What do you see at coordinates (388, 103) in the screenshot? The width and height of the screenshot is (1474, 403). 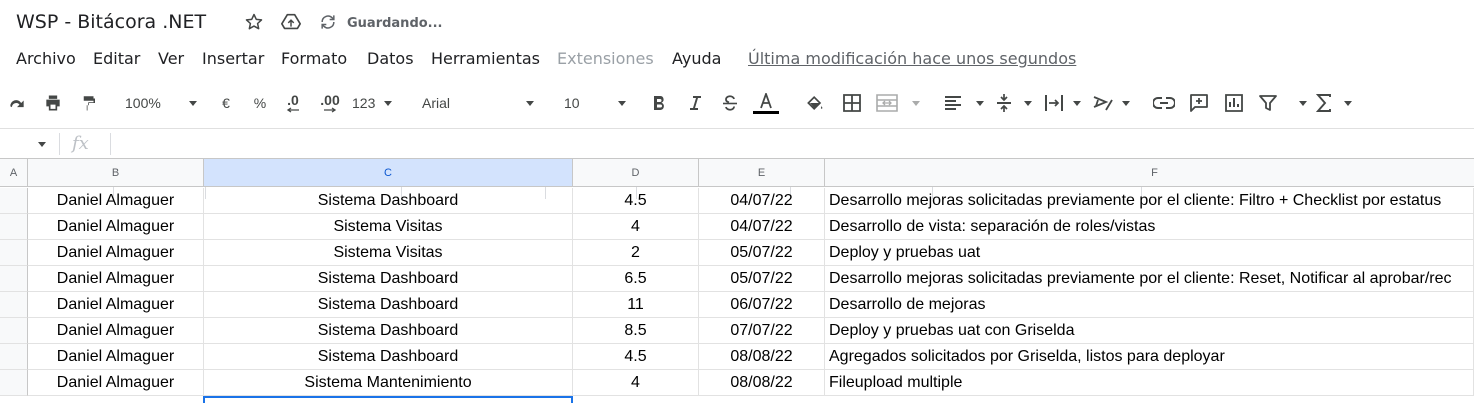 I see `chevron-down-icon` at bounding box center [388, 103].